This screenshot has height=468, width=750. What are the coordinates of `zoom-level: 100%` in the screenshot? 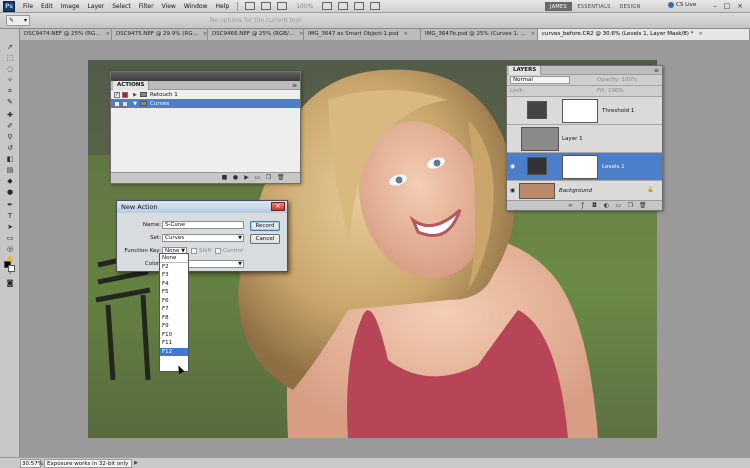 It's located at (304, 6).